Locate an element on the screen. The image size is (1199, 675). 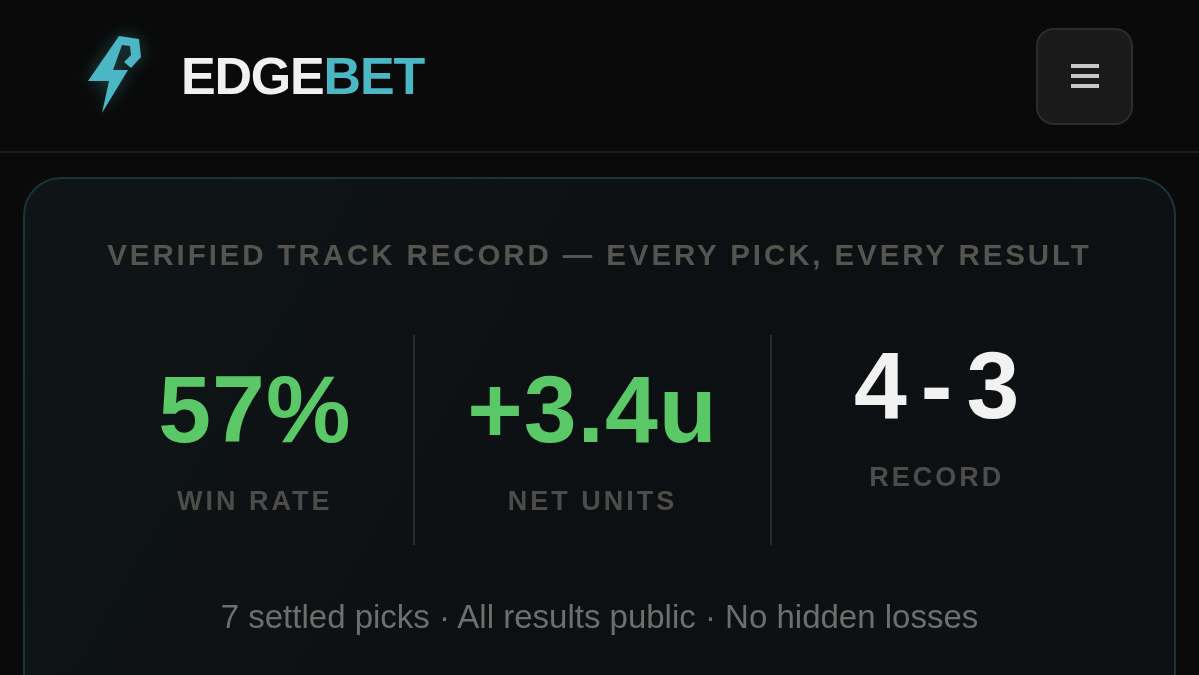
menu-icon is located at coordinates (1084, 76).